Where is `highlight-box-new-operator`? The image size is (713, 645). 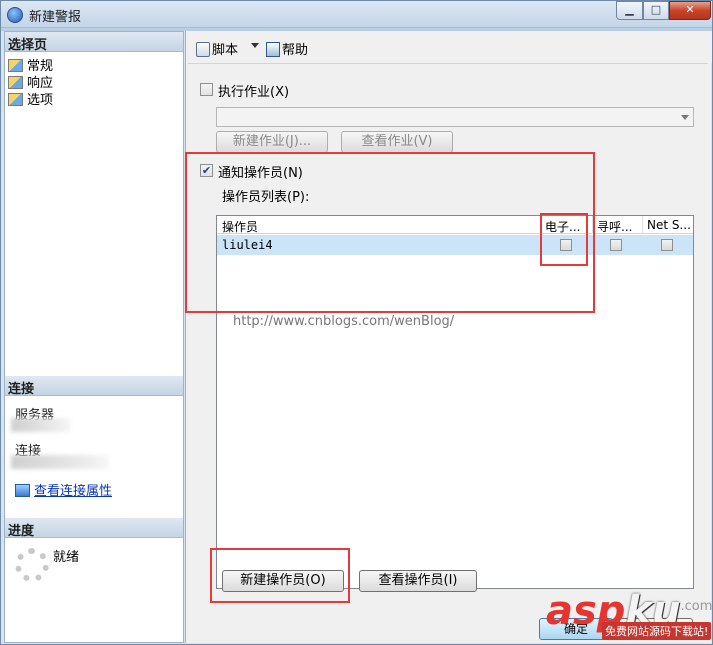 highlight-box-new-operator is located at coordinates (280, 575).